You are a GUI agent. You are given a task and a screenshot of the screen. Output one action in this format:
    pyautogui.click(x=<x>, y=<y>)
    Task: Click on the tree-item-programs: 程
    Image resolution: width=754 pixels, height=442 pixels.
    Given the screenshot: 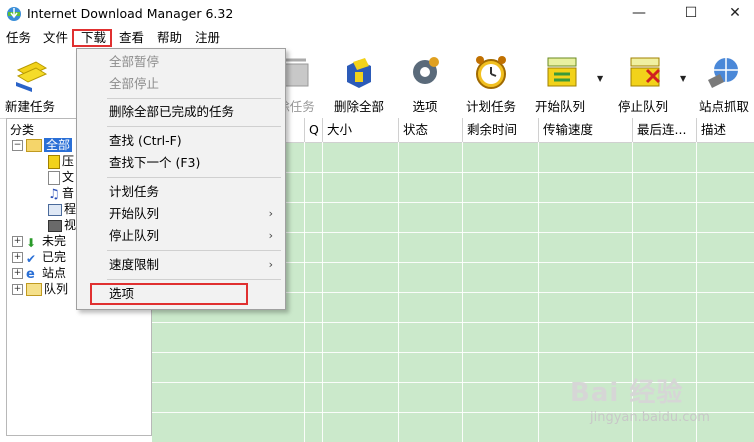 What is the action you would take?
    pyautogui.click(x=62, y=209)
    